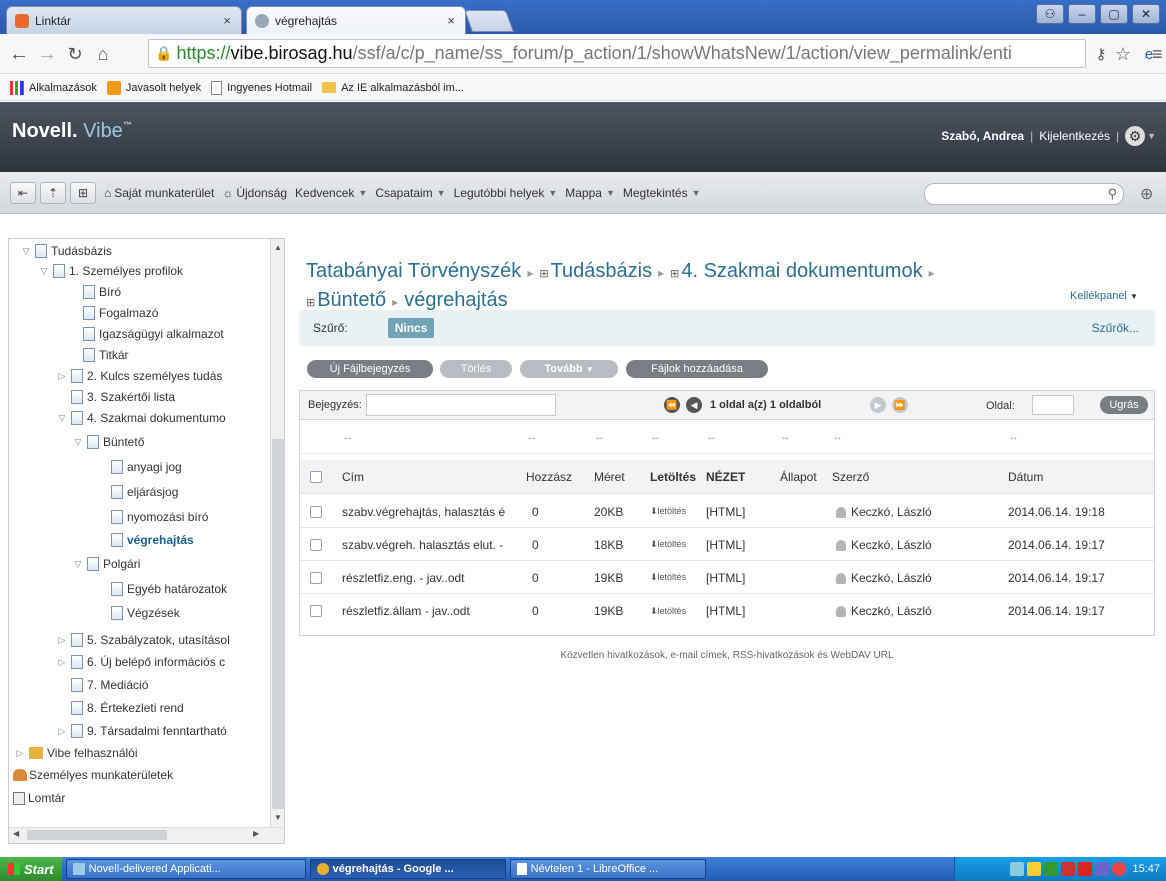 The height and width of the screenshot is (881, 1166). I want to click on column-header: Állapot, so click(804, 477).